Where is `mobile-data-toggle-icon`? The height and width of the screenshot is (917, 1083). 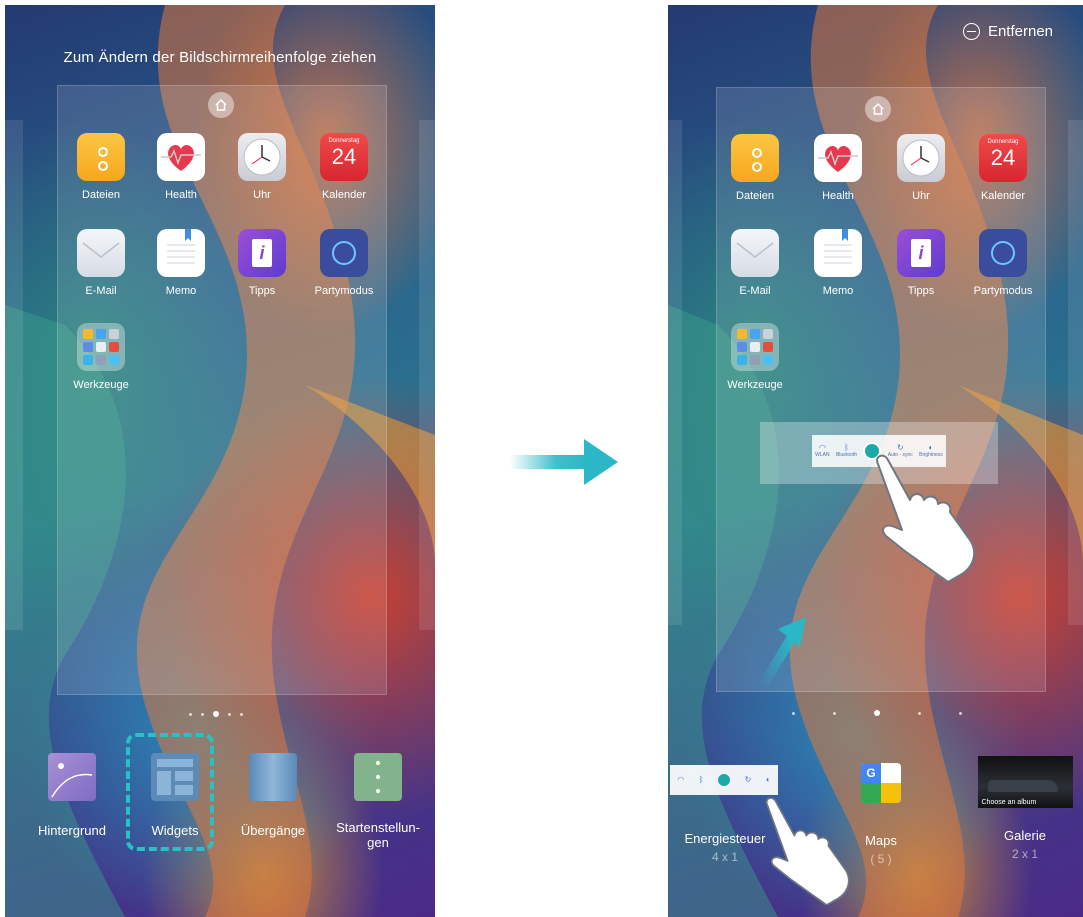 mobile-data-toggle-icon is located at coordinates (724, 780).